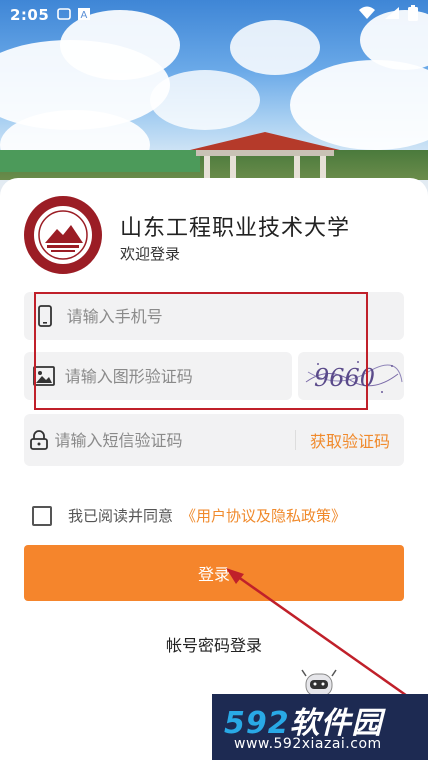 This screenshot has height=760, width=428. What do you see at coordinates (318, 634) in the screenshot?
I see `annotation-arrow` at bounding box center [318, 634].